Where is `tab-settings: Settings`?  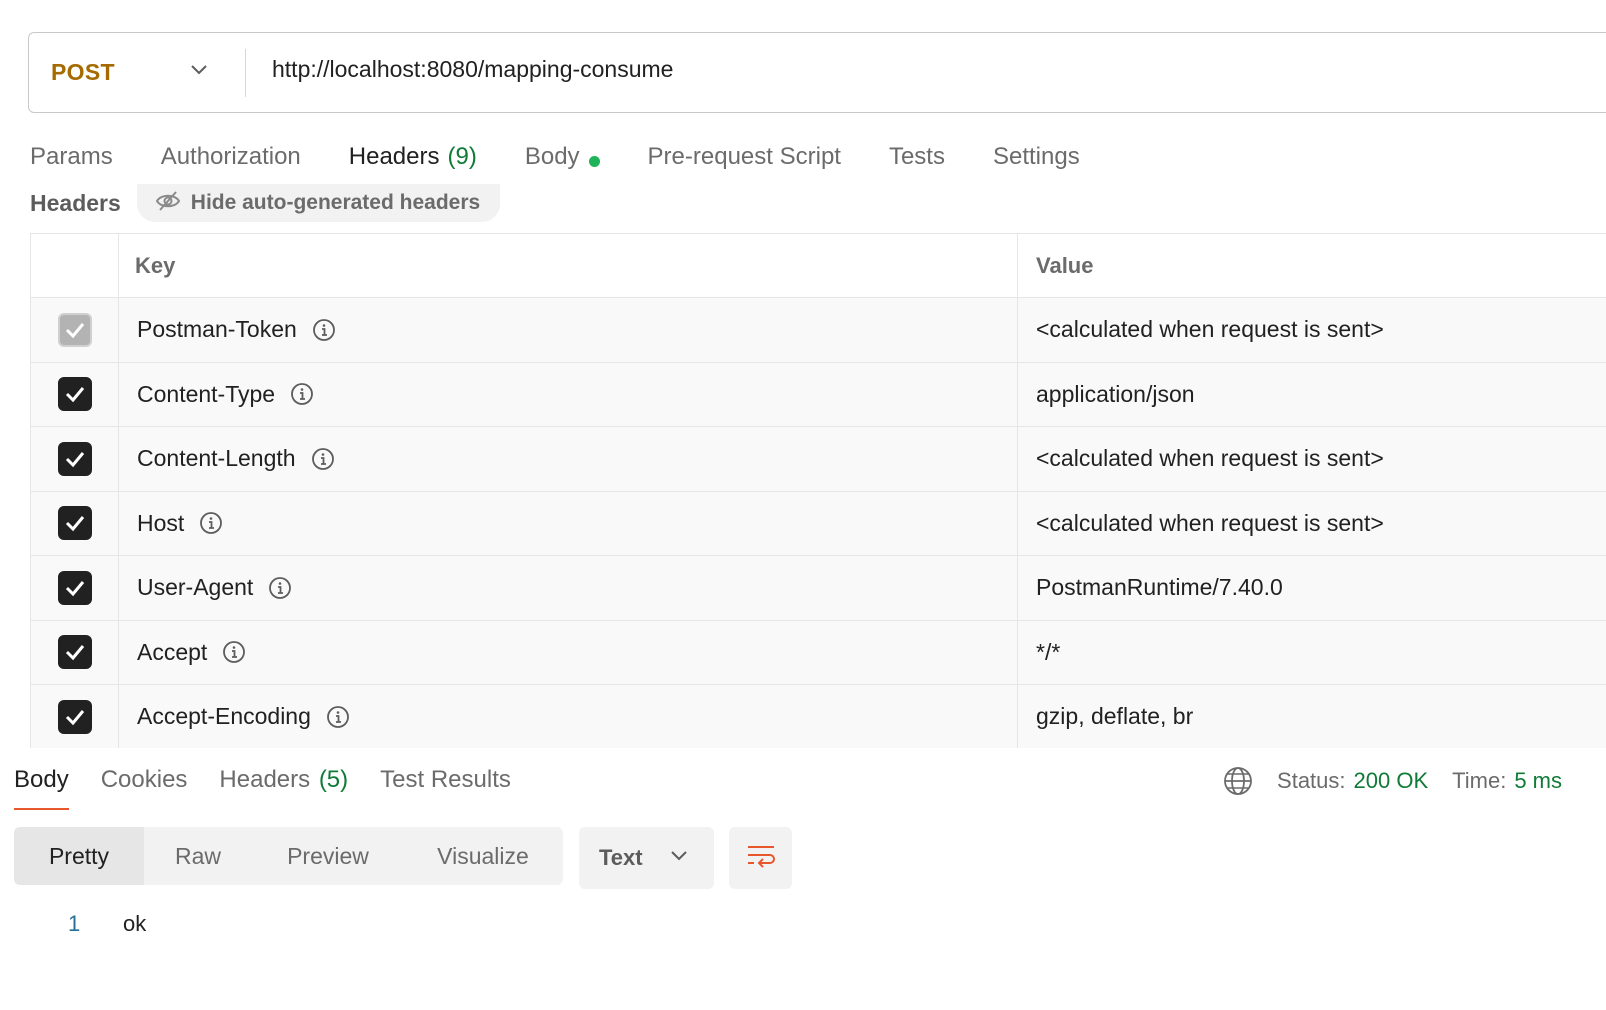
tab-settings: Settings is located at coordinates (1036, 163).